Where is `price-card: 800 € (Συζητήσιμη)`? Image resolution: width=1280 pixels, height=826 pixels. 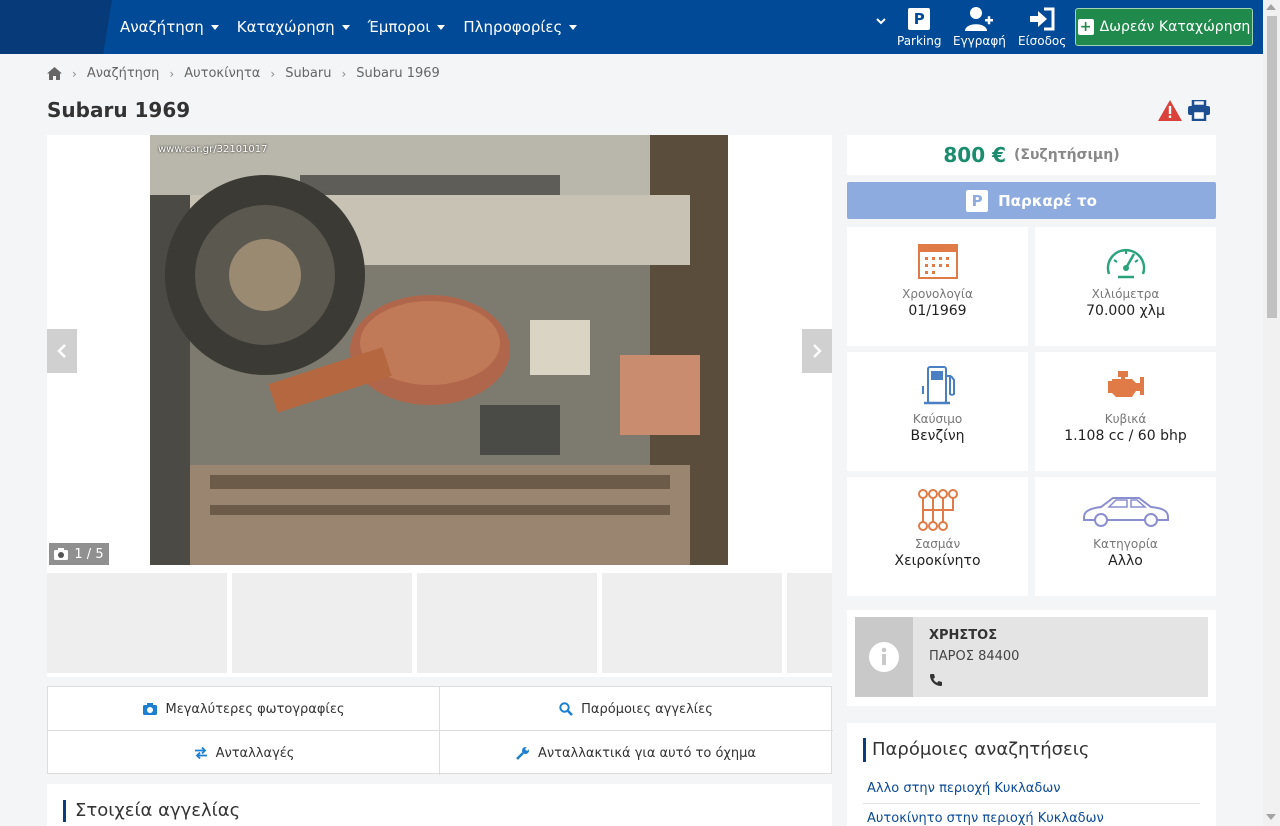
price-card: 800 € (Συζητήσιμη) is located at coordinates (1031, 155).